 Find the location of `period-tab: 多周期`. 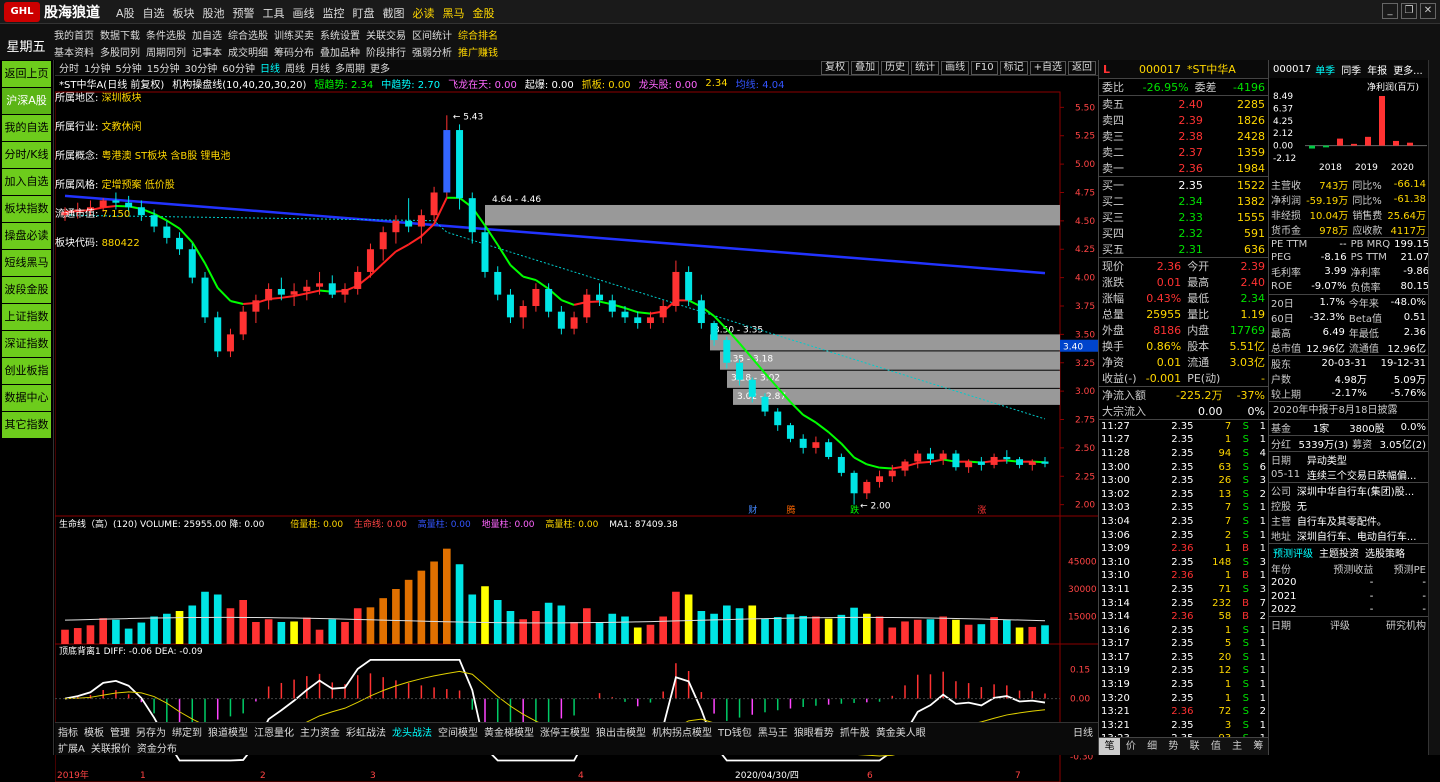

period-tab: 多周期 is located at coordinates (350, 67).